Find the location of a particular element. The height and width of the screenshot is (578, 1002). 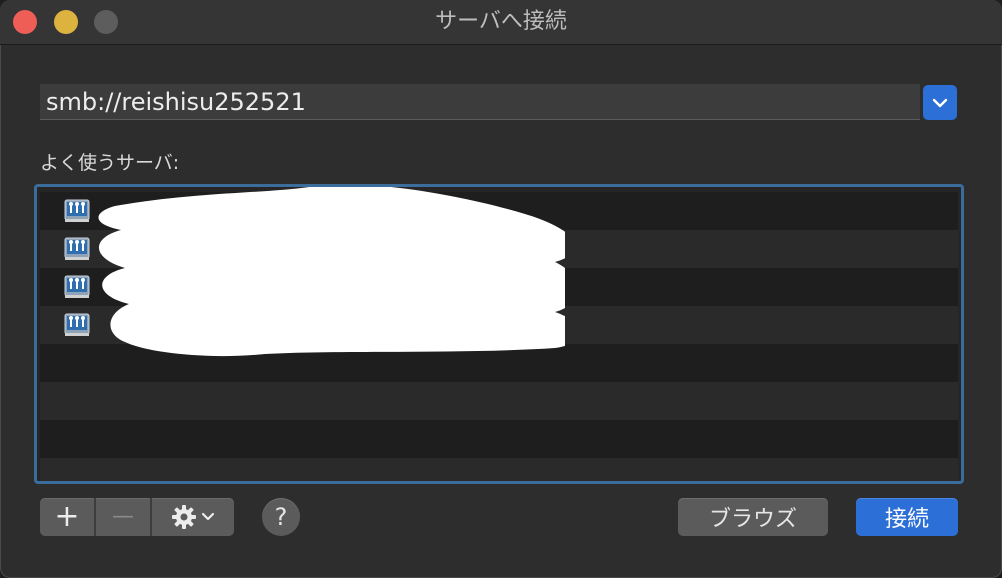

remove-icon: — is located at coordinates (123, 516).